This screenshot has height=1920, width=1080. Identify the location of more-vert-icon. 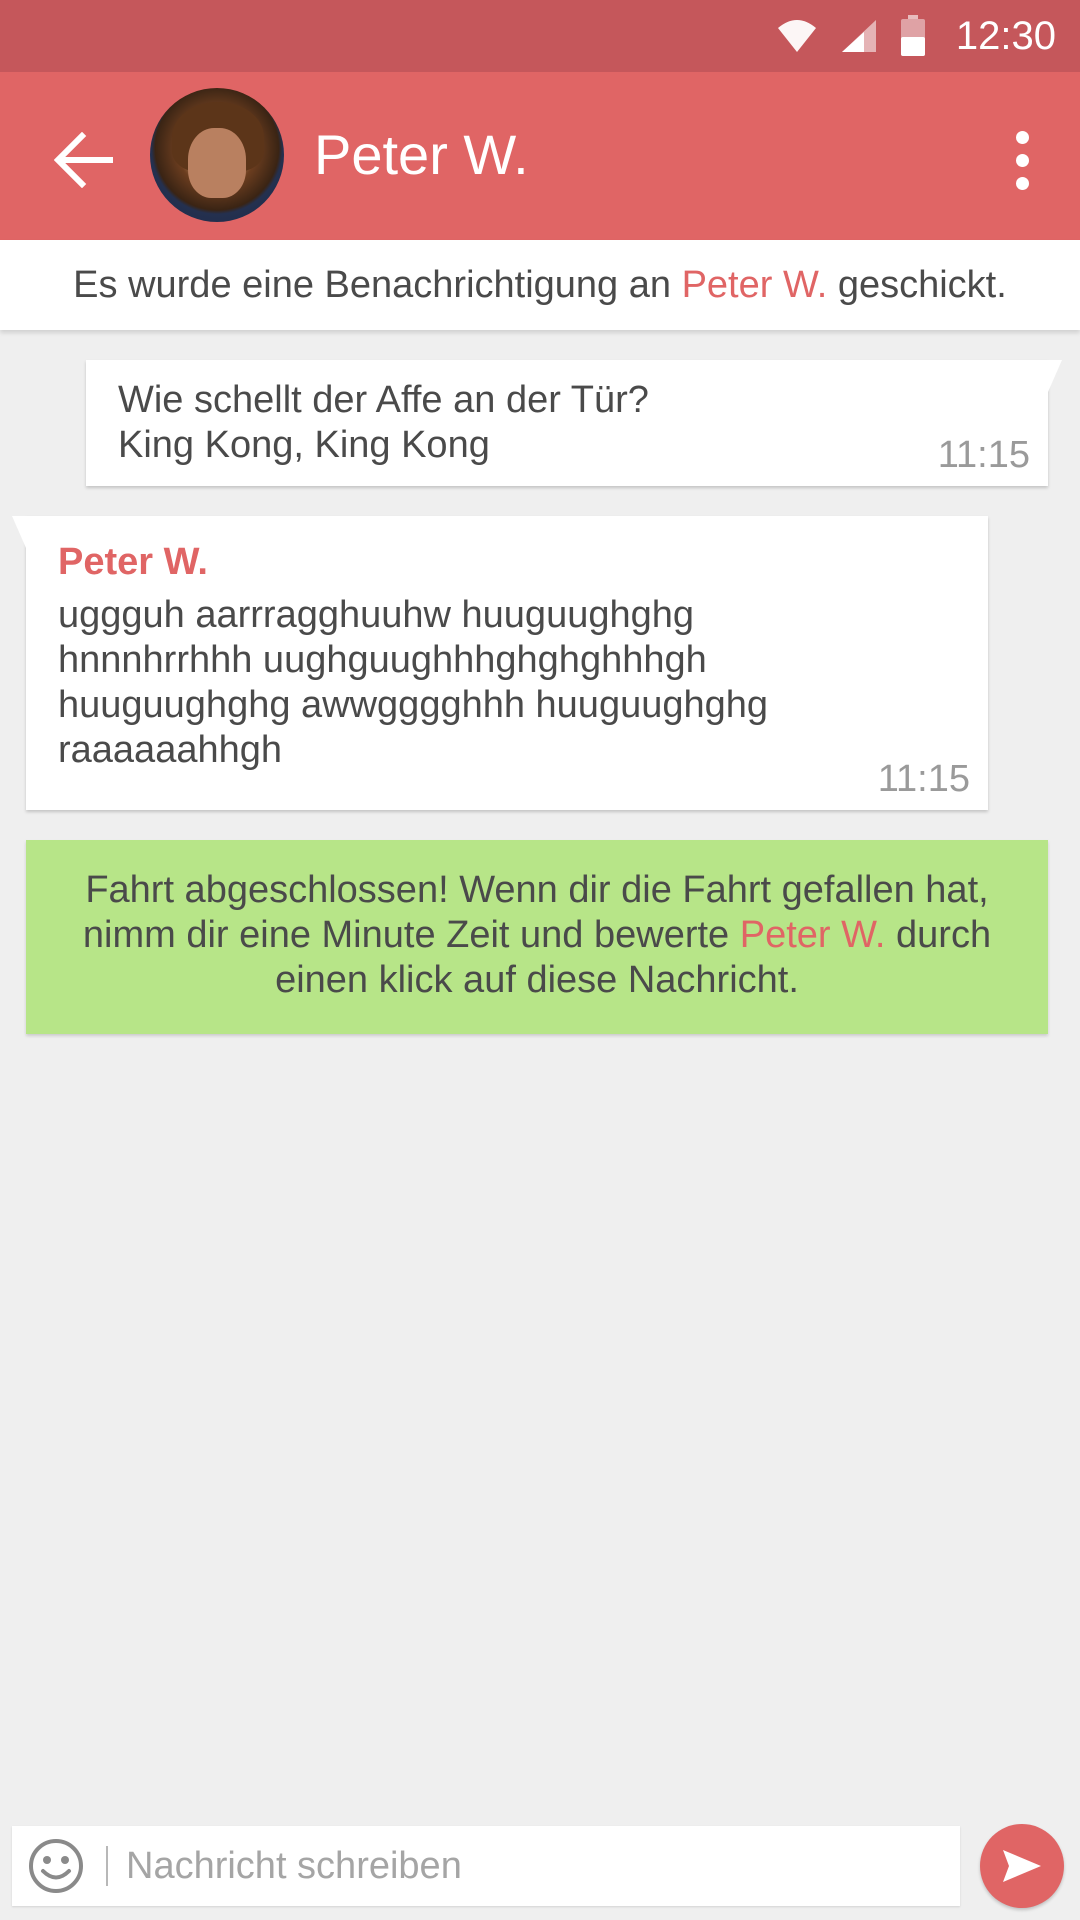
(1022, 160).